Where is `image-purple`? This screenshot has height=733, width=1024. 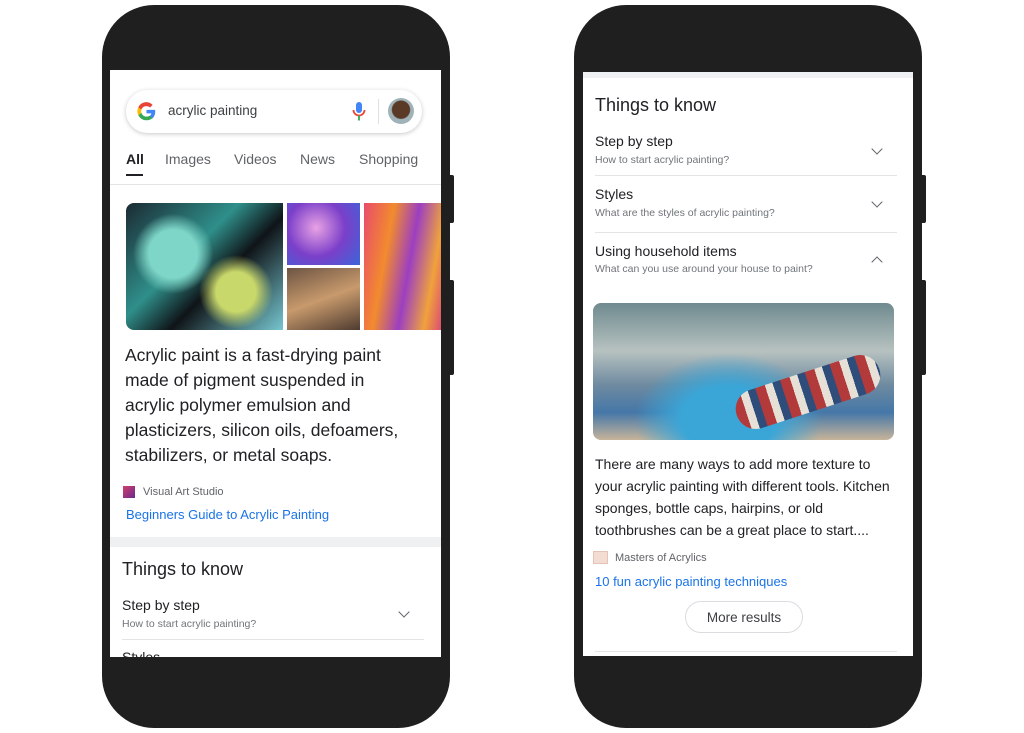 image-purple is located at coordinates (323, 234).